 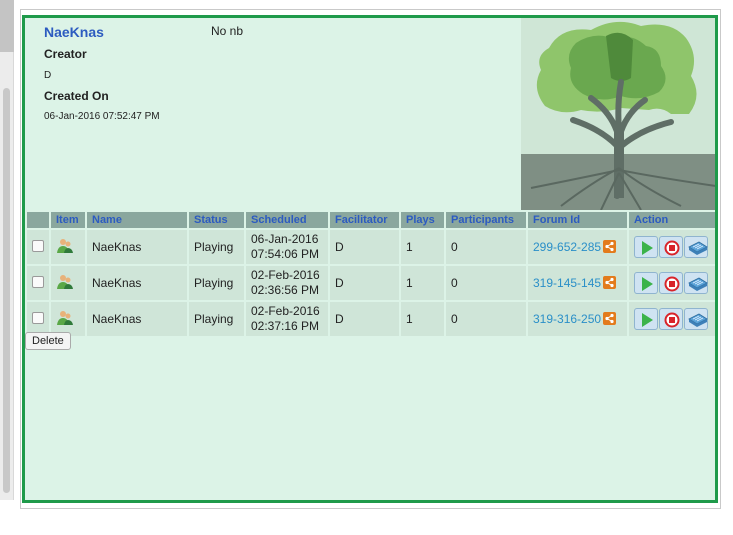 What do you see at coordinates (216, 220) in the screenshot?
I see `col-status: Status` at bounding box center [216, 220].